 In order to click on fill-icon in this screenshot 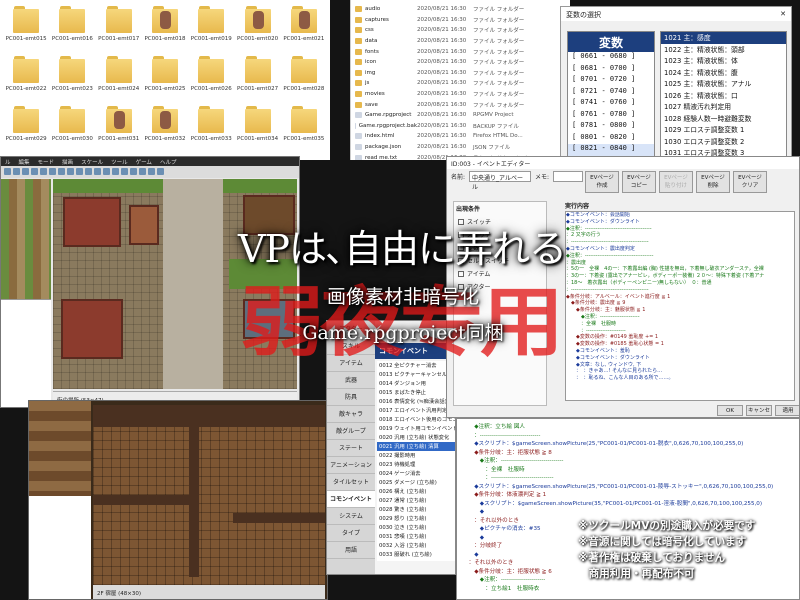, I will do `click(115, 171)`.